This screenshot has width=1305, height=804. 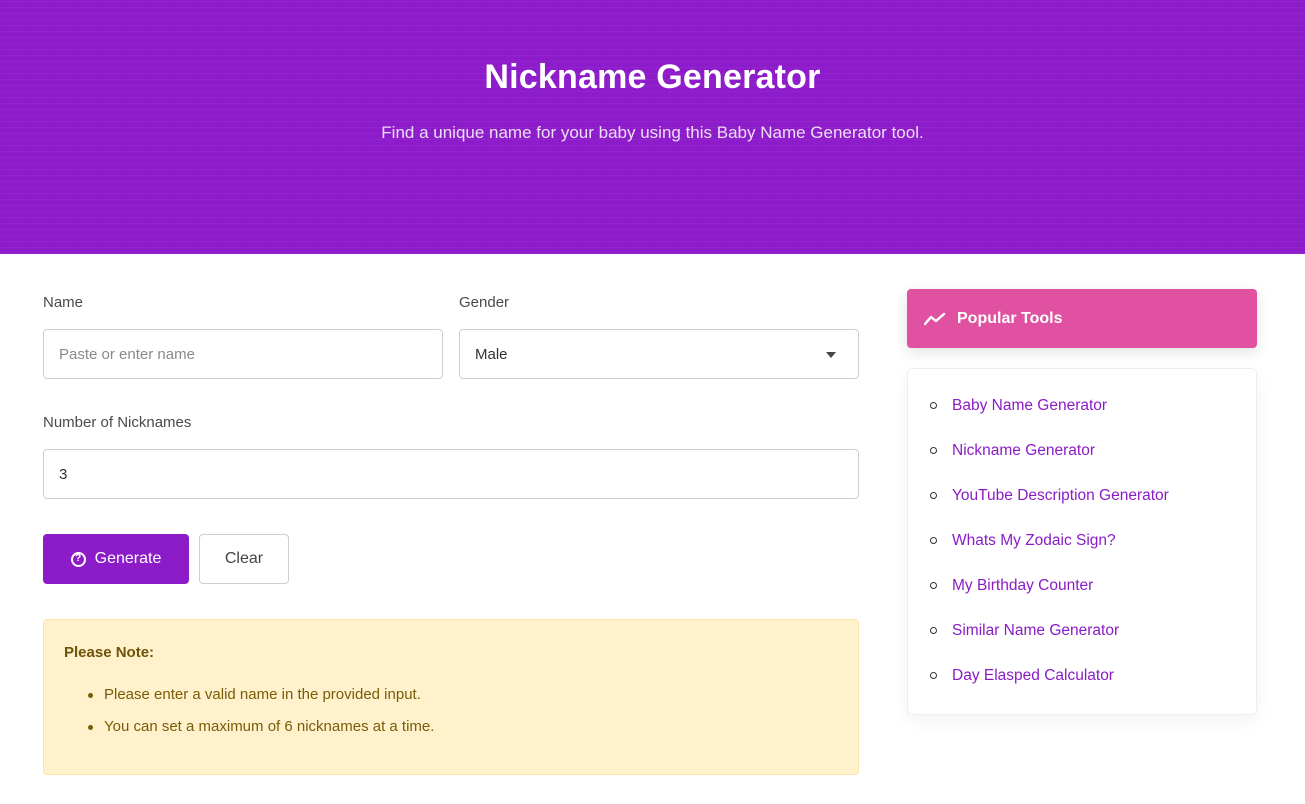 I want to click on clear-button-label: Clear, so click(x=244, y=558).